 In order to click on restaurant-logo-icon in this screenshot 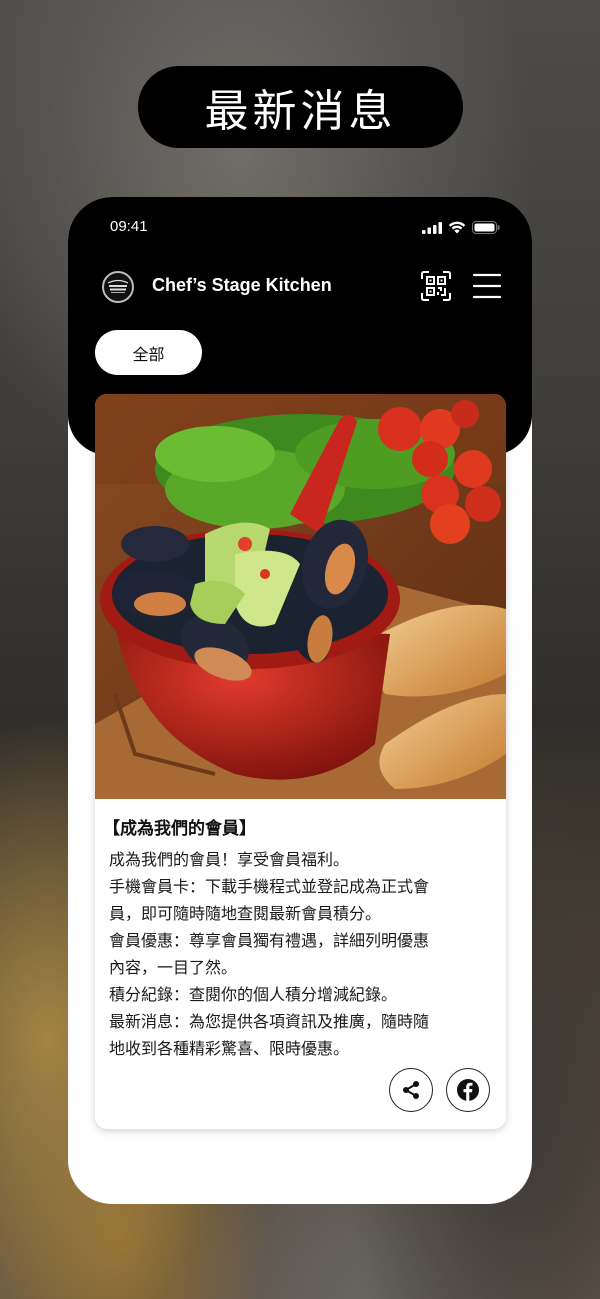, I will do `click(118, 287)`.